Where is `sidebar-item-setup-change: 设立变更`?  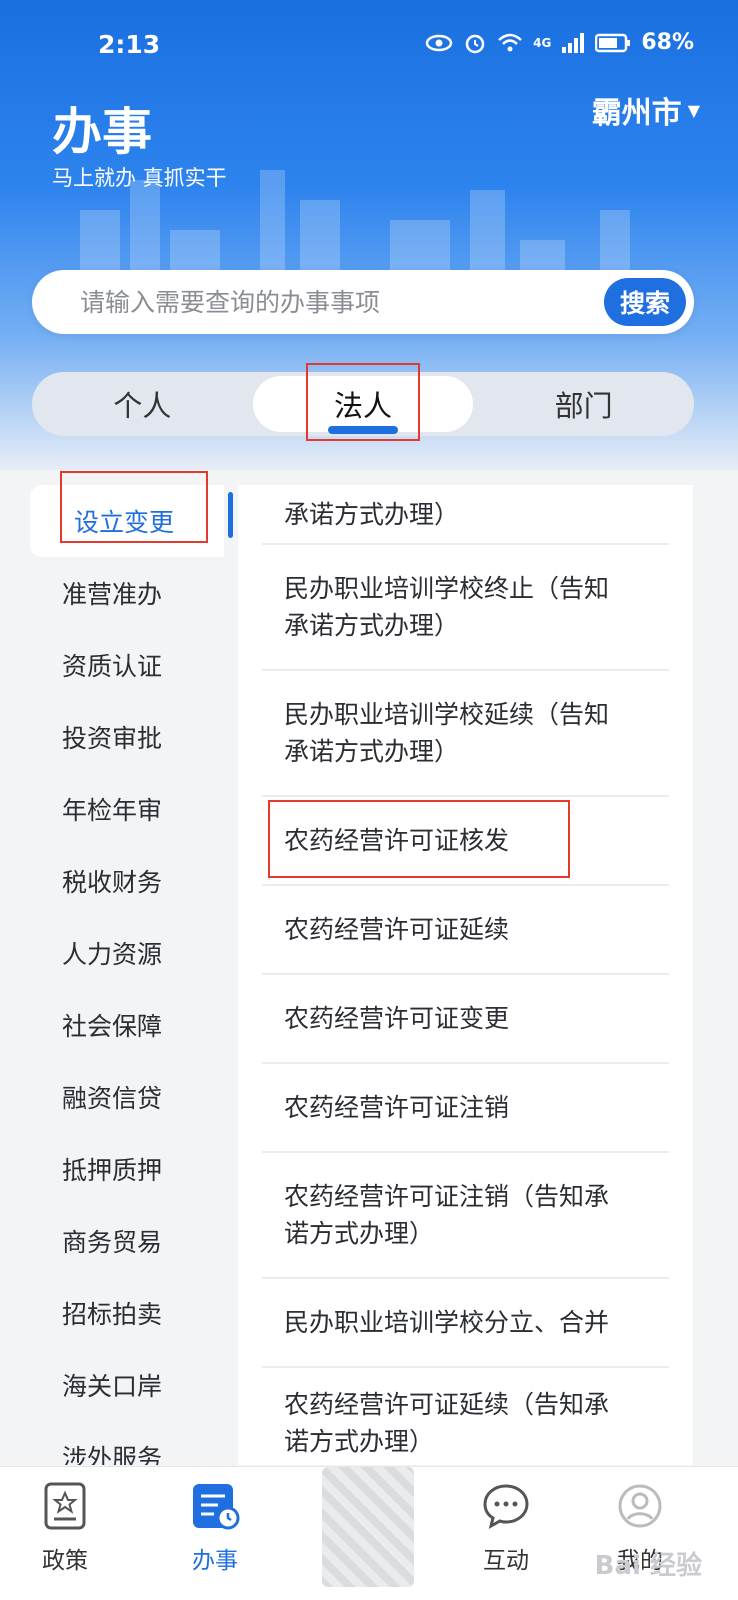 sidebar-item-setup-change: 设立变更 is located at coordinates (127, 521).